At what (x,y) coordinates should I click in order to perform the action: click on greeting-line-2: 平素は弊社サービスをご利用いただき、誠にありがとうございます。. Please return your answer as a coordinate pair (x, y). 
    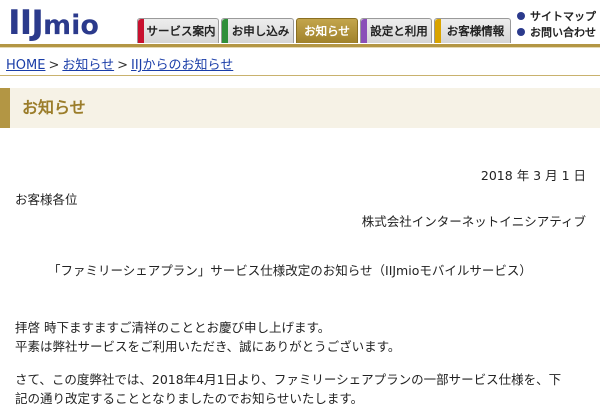
    Looking at the image, I should click on (208, 346).